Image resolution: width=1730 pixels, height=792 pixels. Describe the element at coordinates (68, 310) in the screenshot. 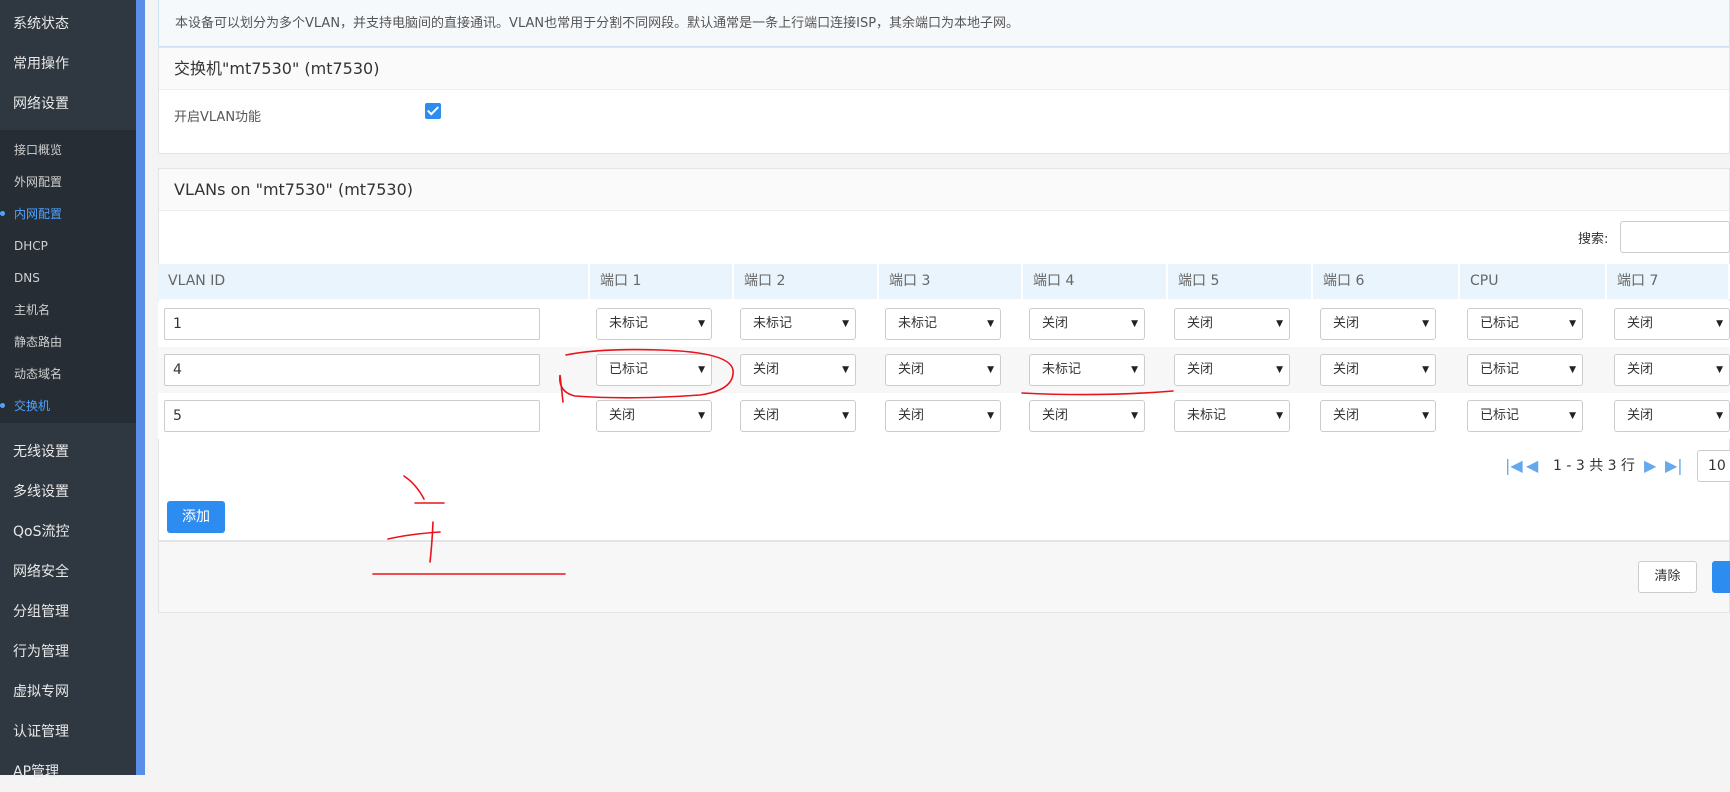

I see `subnav-item-hostname: 主机名` at that location.